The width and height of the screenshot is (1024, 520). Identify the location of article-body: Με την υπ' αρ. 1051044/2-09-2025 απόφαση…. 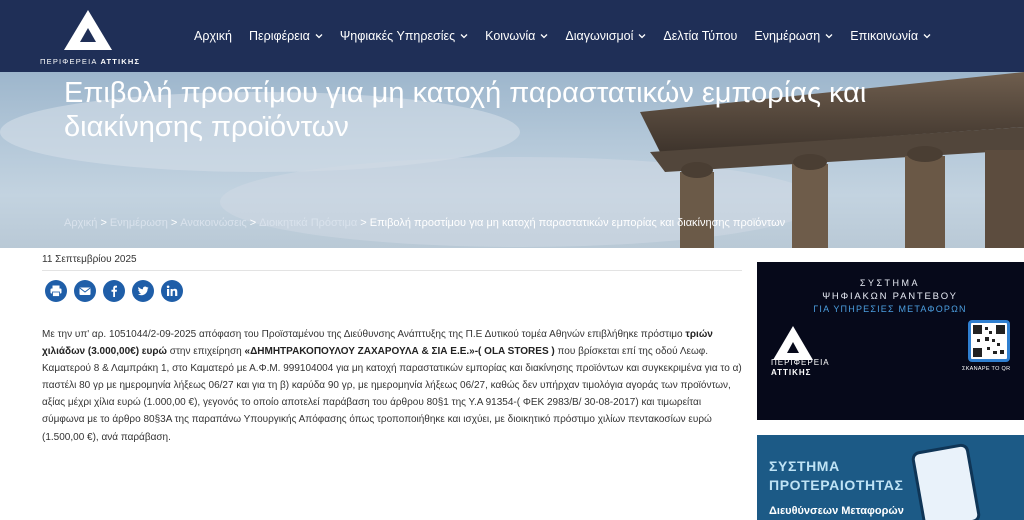
(392, 386).